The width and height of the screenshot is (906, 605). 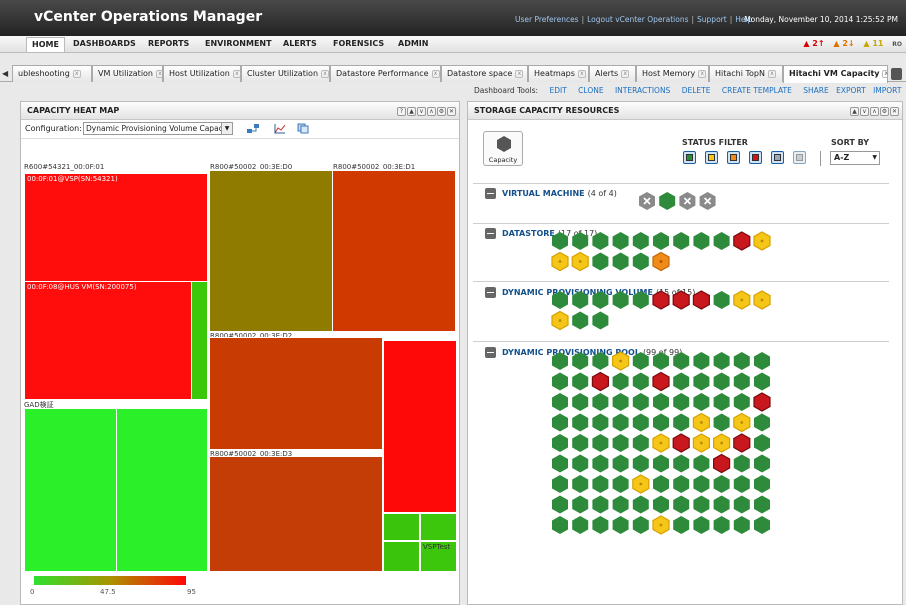 What do you see at coordinates (637, 19) in the screenshot?
I see `logout-link: Logout vCenter Operations` at bounding box center [637, 19].